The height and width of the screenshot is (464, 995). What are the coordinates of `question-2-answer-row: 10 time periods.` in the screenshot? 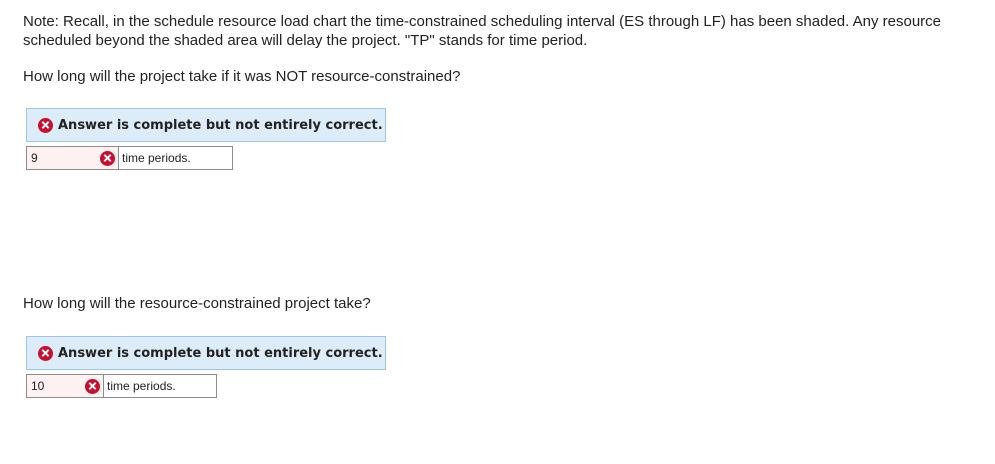 It's located at (121, 386).